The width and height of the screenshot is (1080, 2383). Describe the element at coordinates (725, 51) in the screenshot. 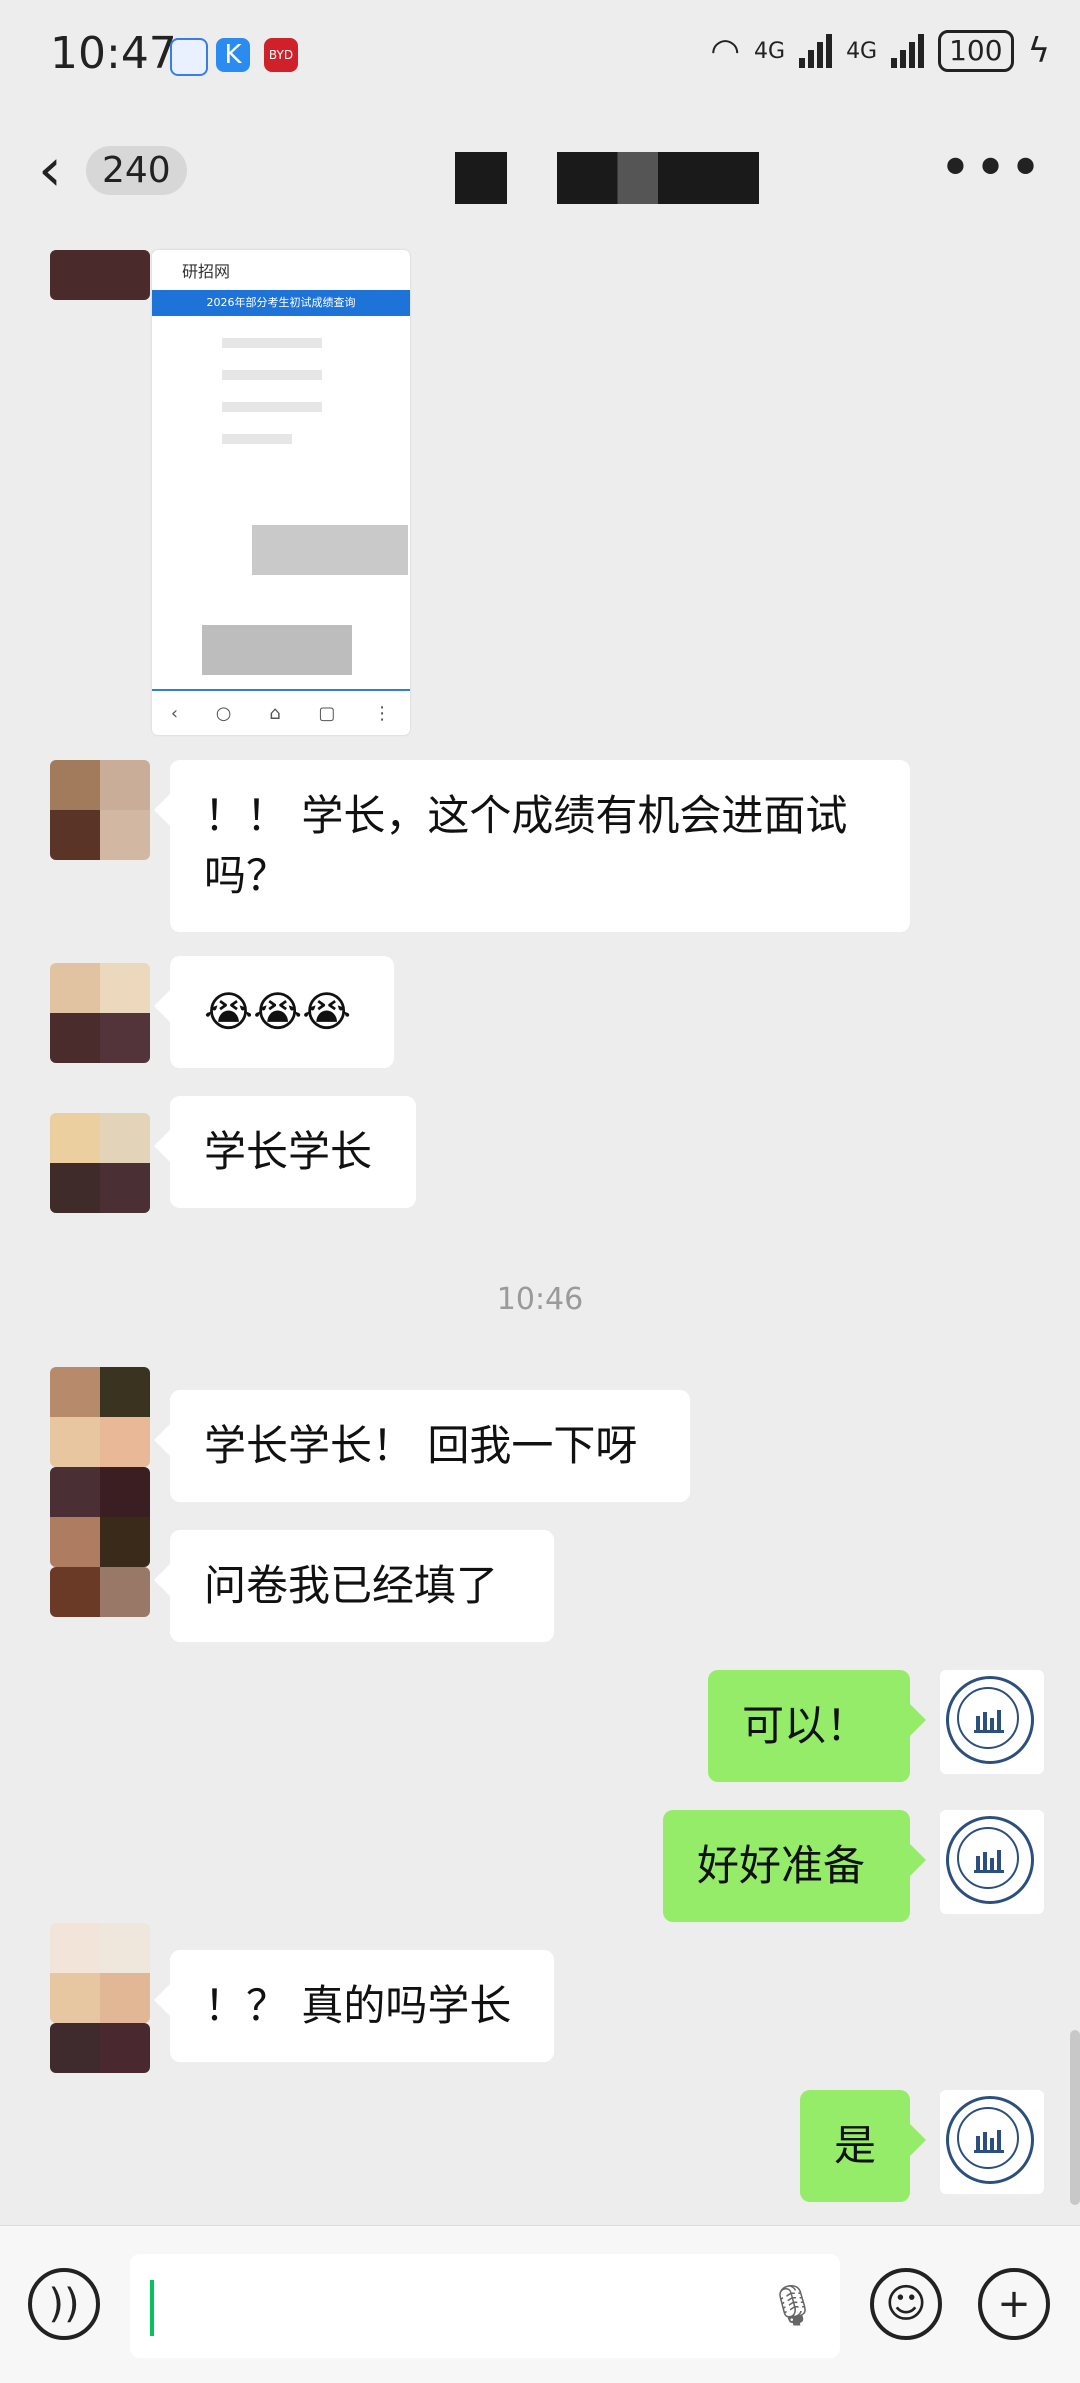

I see `wifi-icon: ◠` at that location.